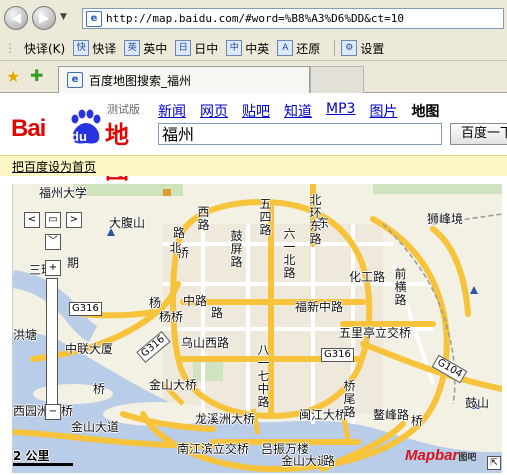 This screenshot has width=507, height=475. I want to click on zh-en-icon: 中, so click(234, 48).